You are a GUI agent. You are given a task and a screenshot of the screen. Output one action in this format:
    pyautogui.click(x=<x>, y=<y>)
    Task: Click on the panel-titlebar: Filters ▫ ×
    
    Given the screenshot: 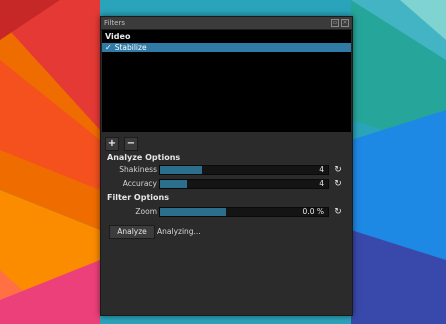 What is the action you would take?
    pyautogui.click(x=226, y=23)
    